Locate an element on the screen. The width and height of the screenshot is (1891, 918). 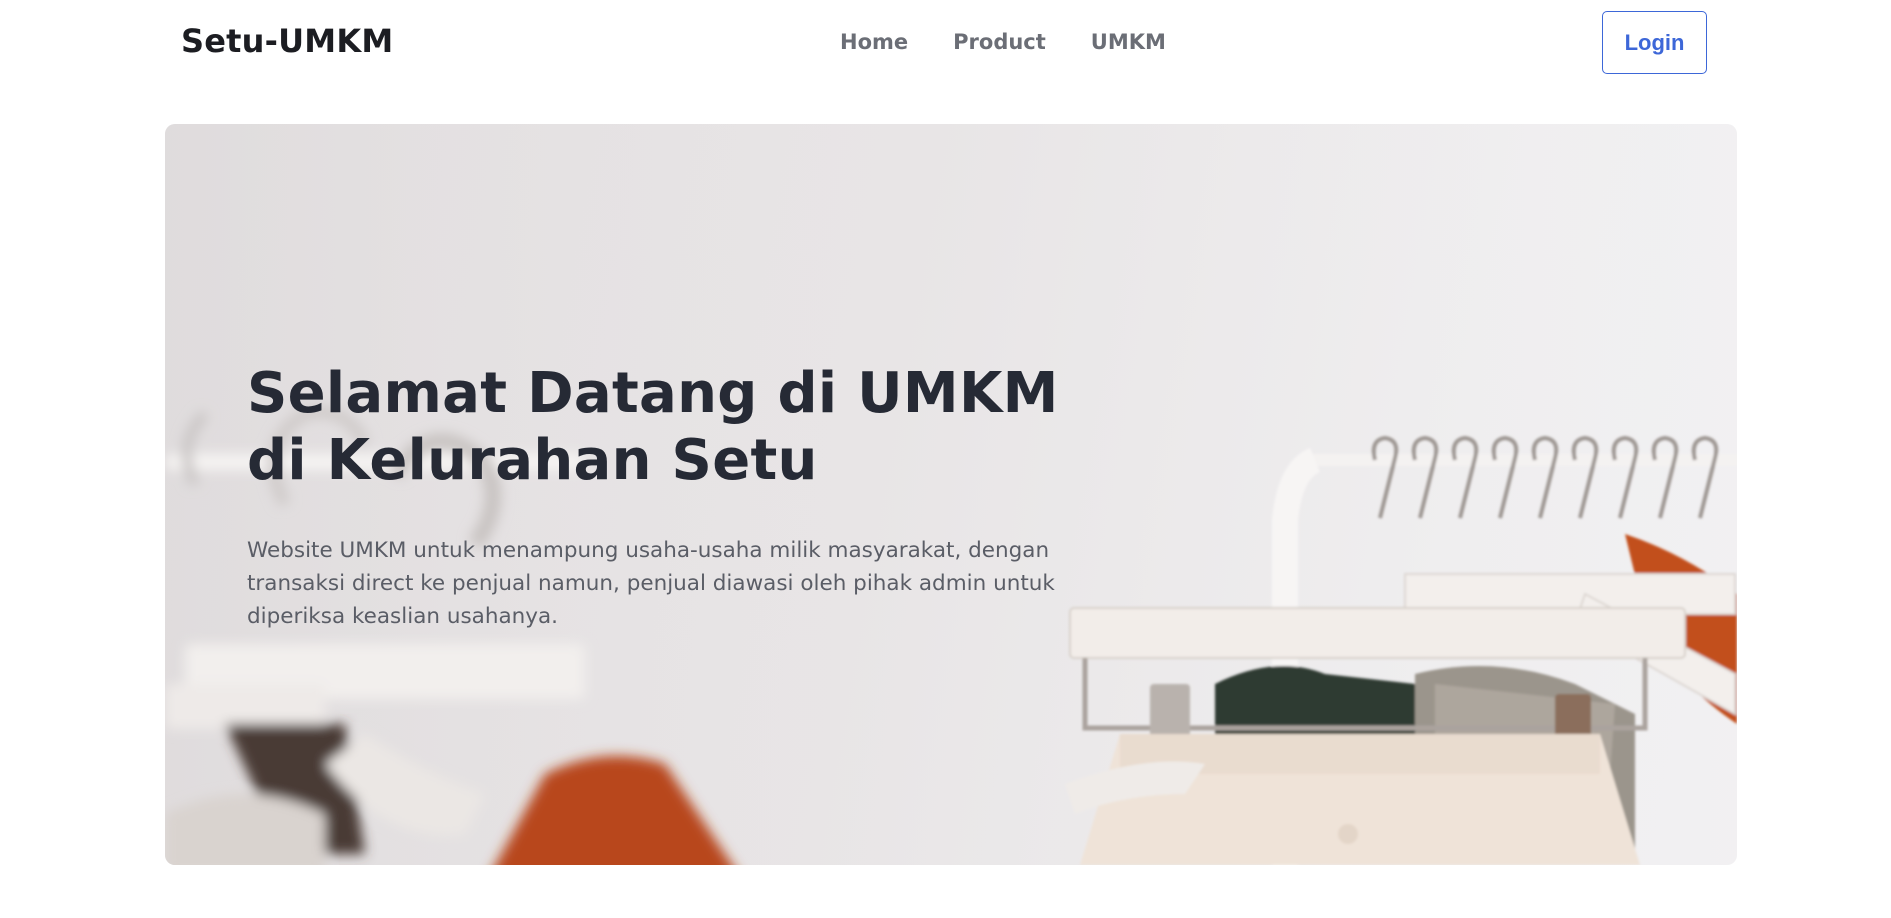
nav-product-link: Product is located at coordinates (999, 42).